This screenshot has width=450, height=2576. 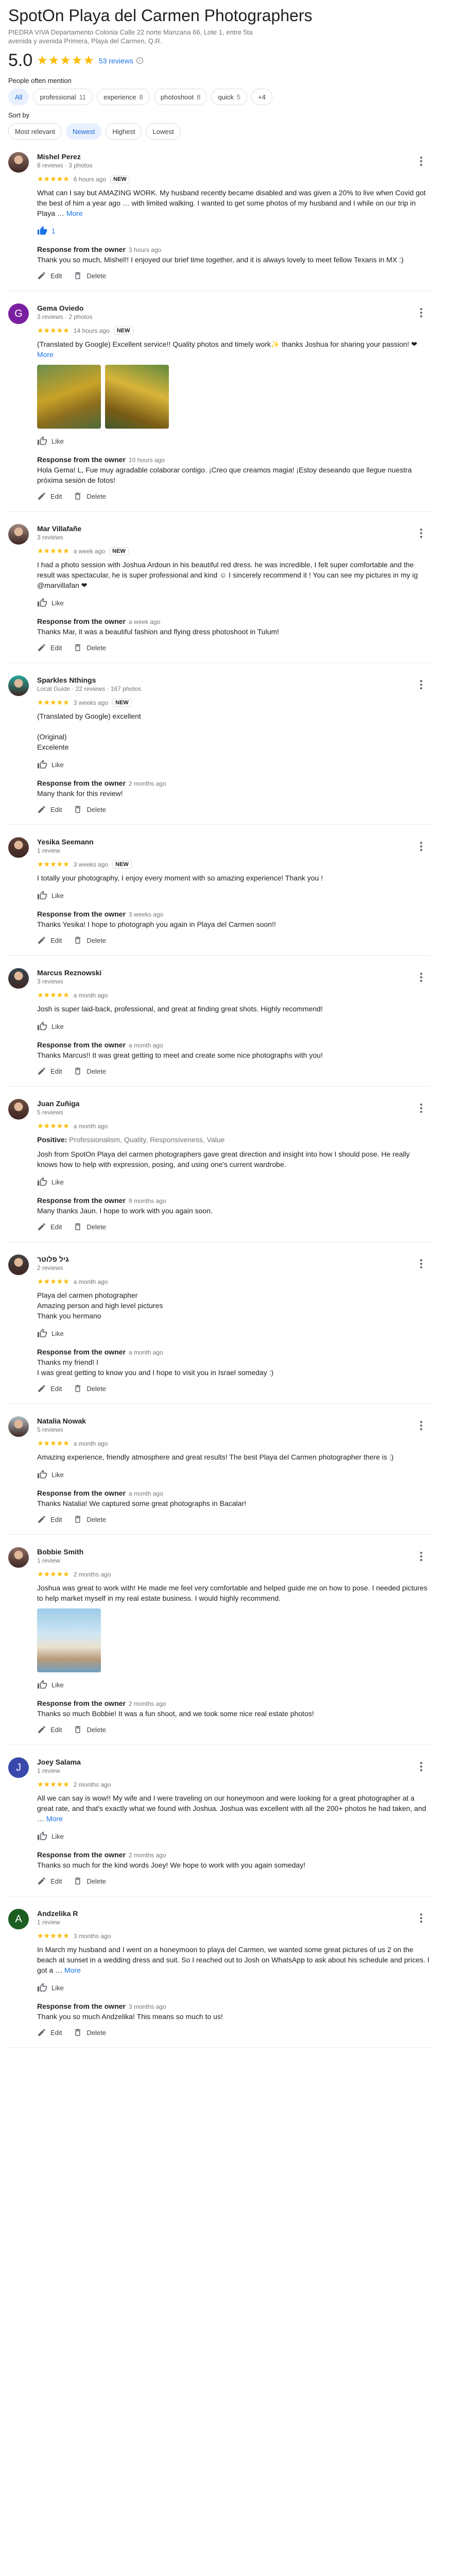 I want to click on sort-lowest: Lowest, so click(x=163, y=131).